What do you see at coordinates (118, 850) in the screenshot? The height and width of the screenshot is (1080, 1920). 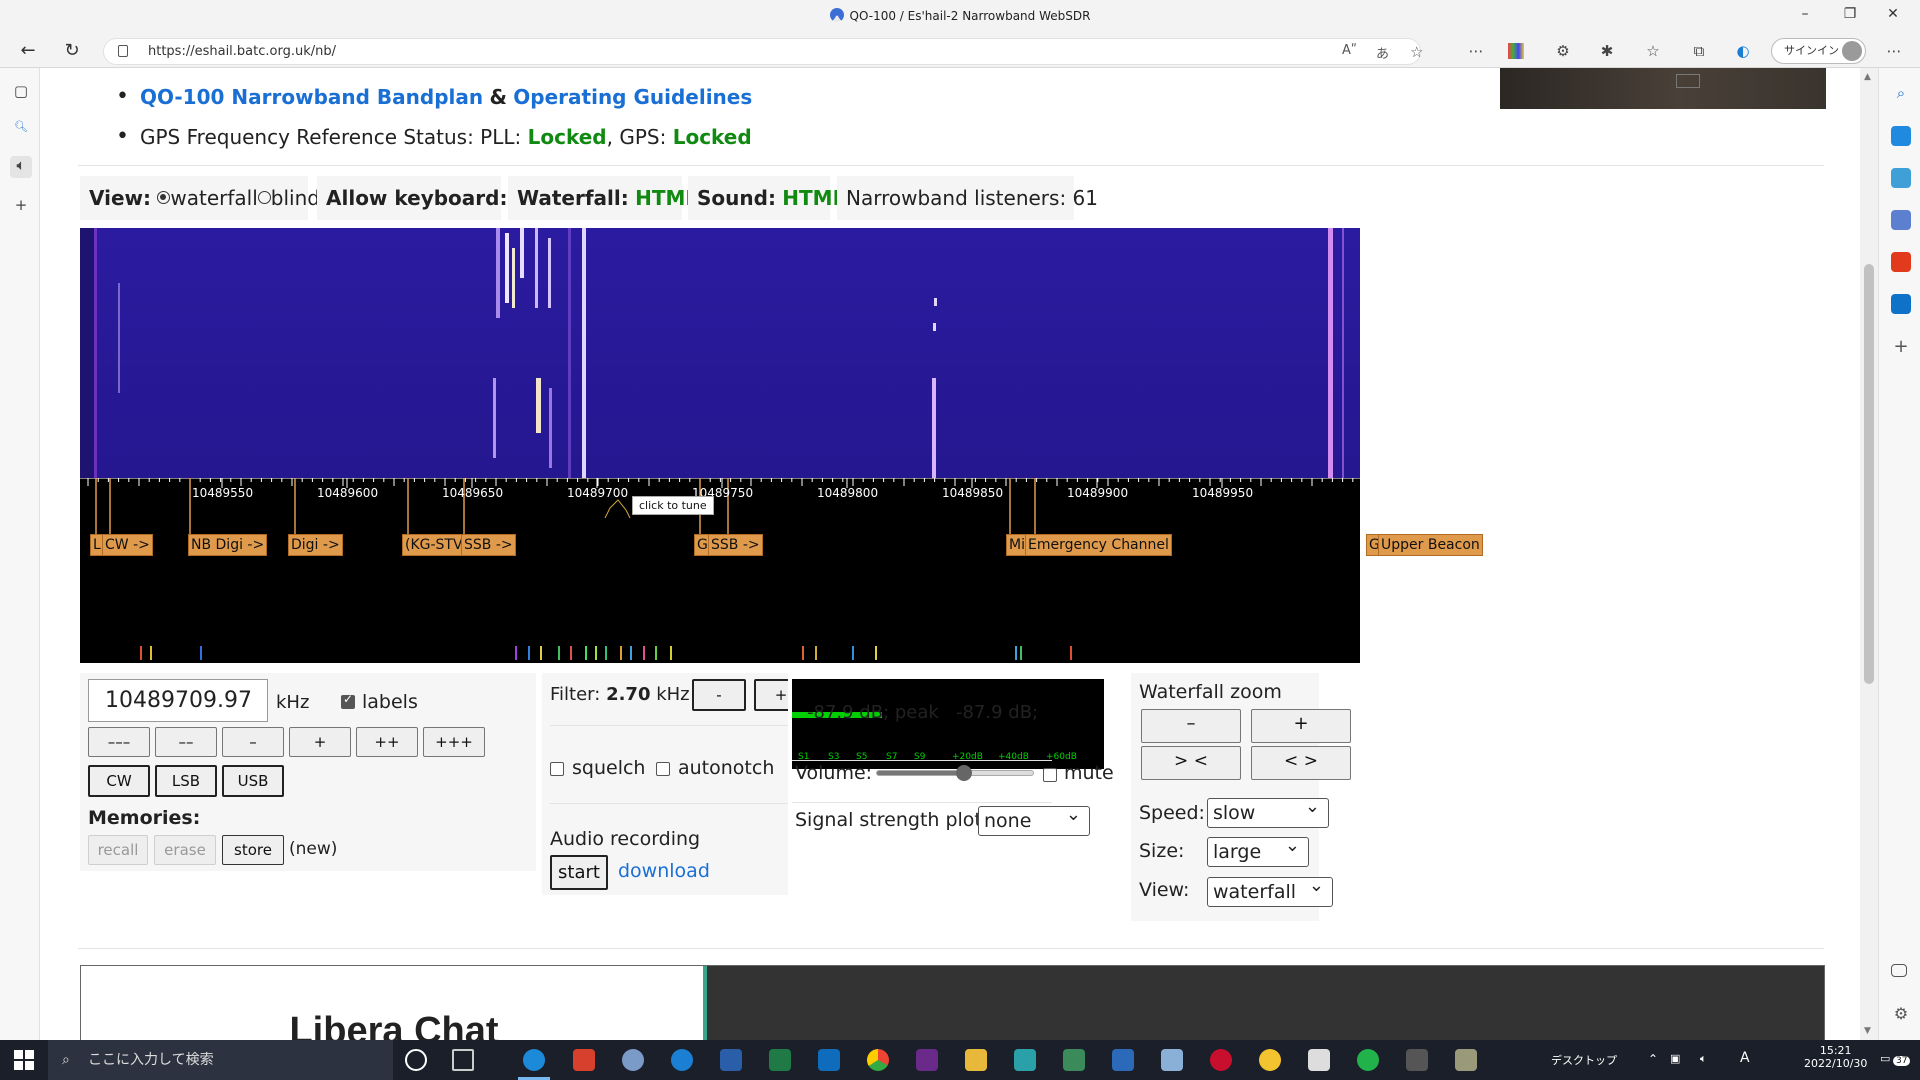 I see `recall-button: recall` at bounding box center [118, 850].